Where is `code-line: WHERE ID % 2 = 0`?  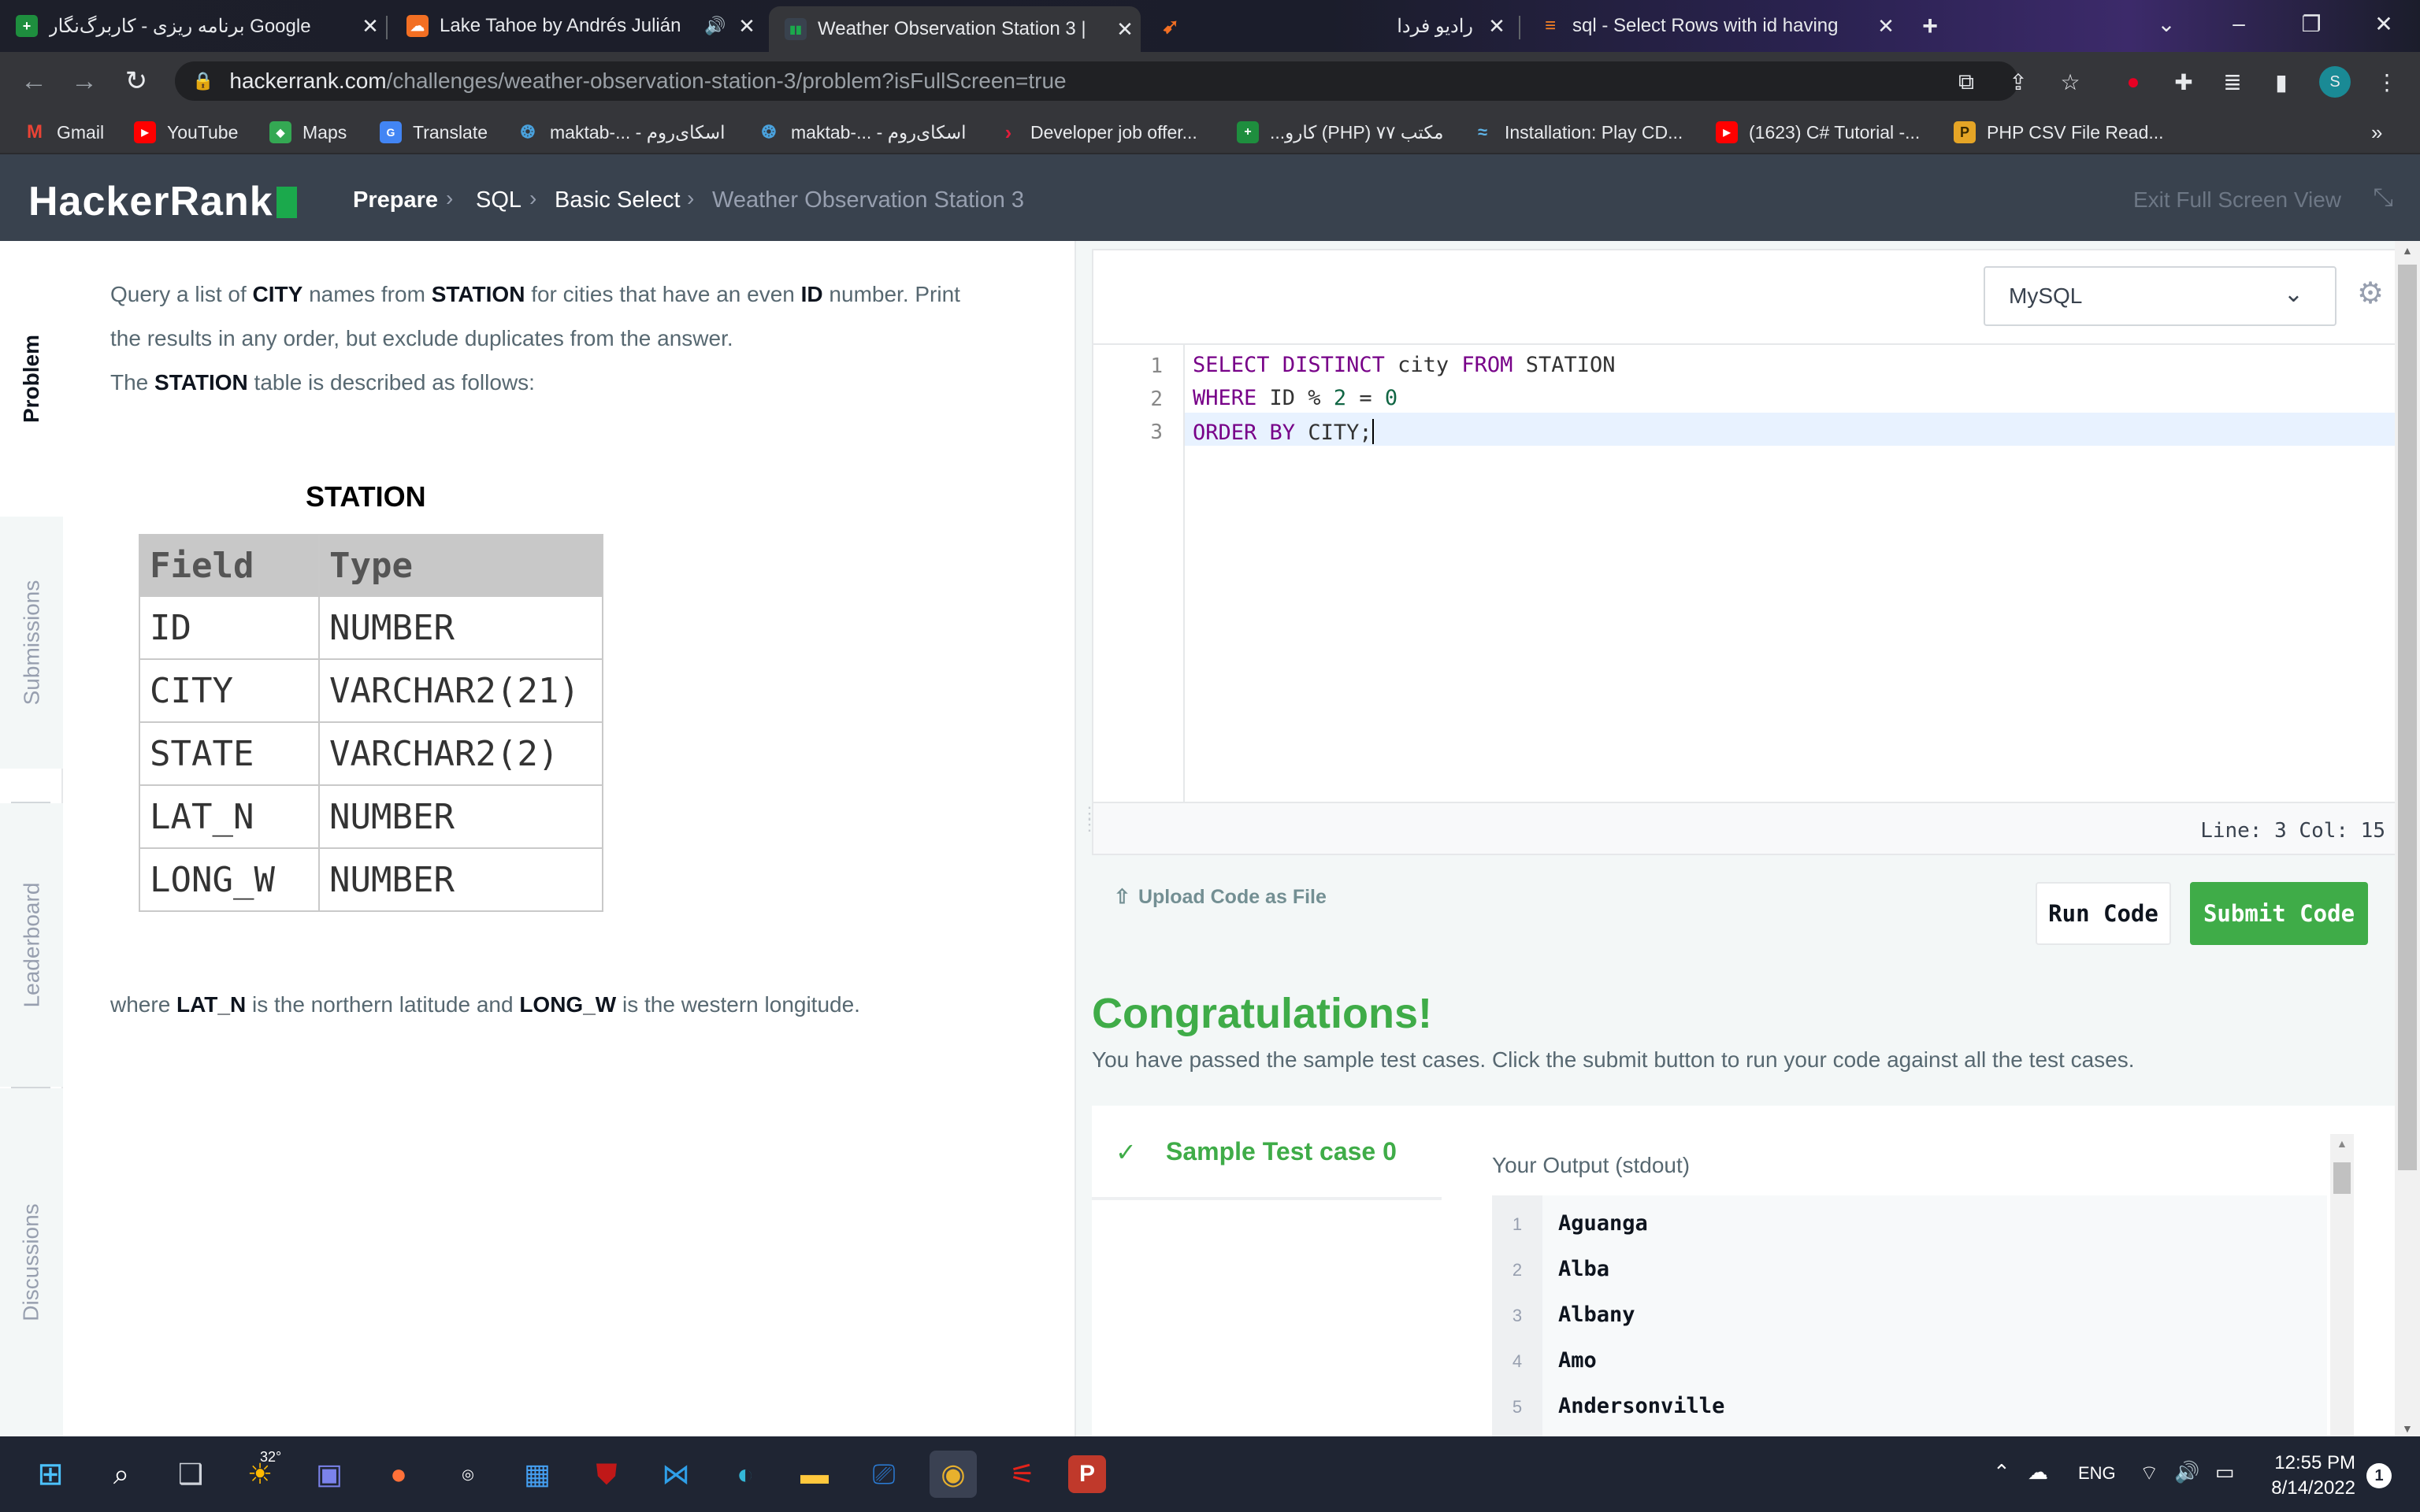
code-line: WHERE ID % 2 = 0 is located at coordinates (1295, 398).